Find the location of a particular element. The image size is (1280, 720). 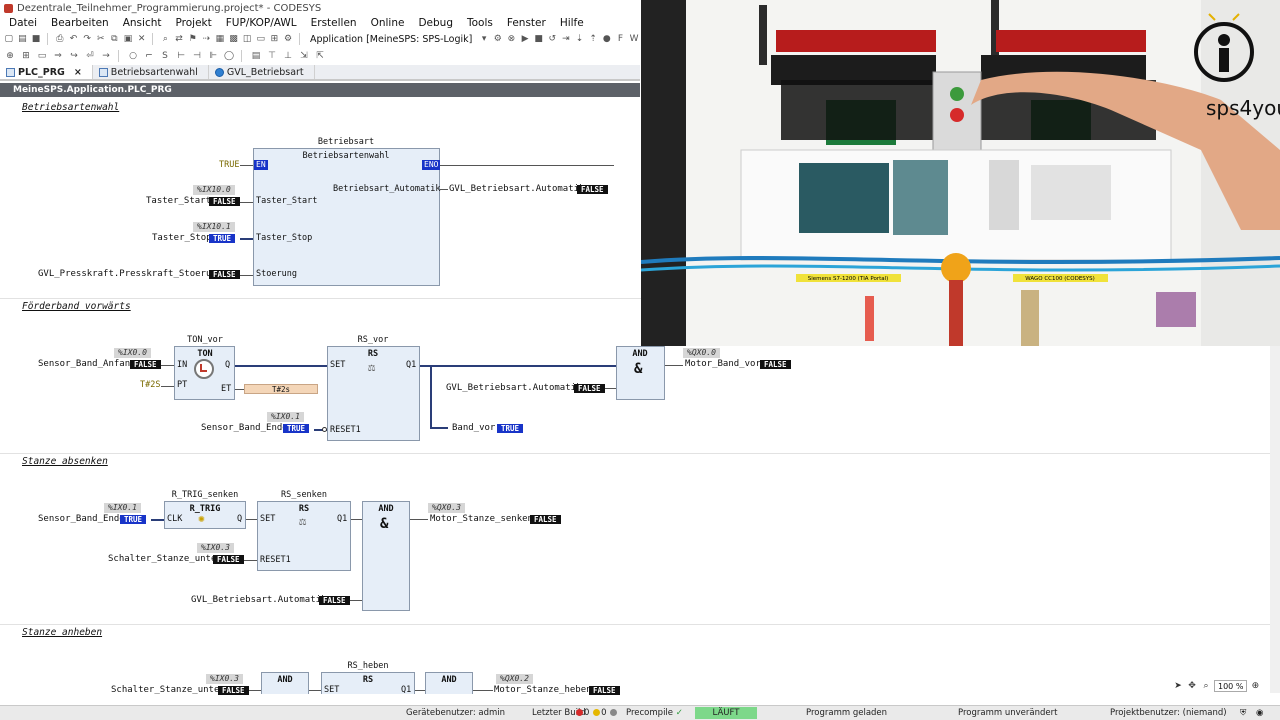

menu-projekt: Projekt is located at coordinates (192, 23).